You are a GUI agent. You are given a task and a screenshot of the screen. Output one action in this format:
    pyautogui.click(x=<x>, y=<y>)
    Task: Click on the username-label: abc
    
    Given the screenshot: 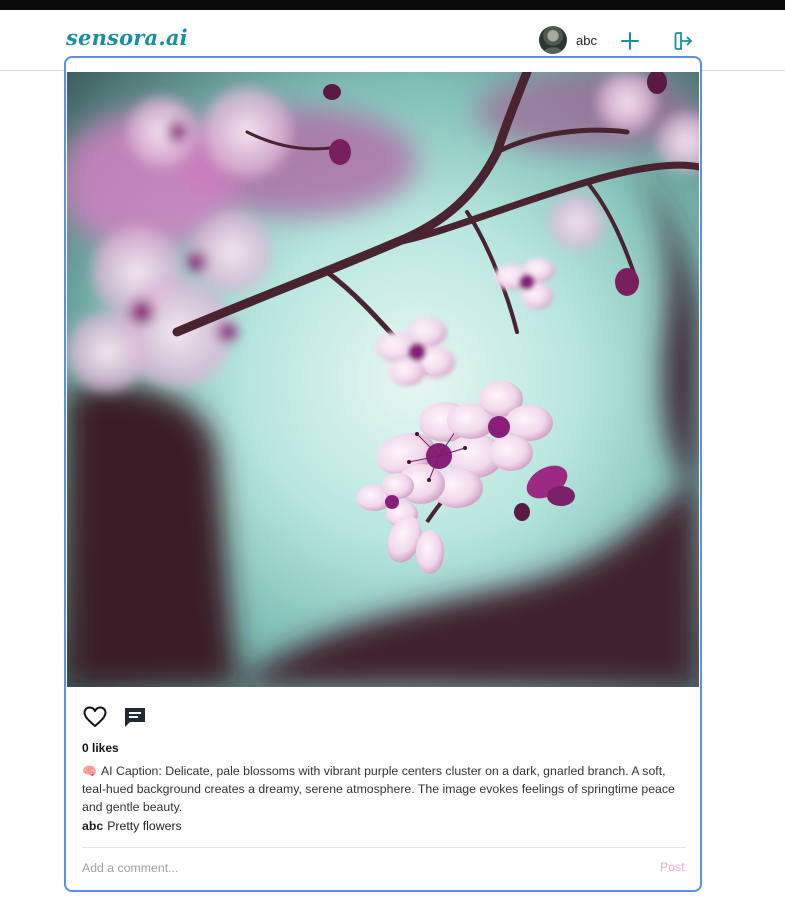 What is the action you would take?
    pyautogui.click(x=586, y=40)
    